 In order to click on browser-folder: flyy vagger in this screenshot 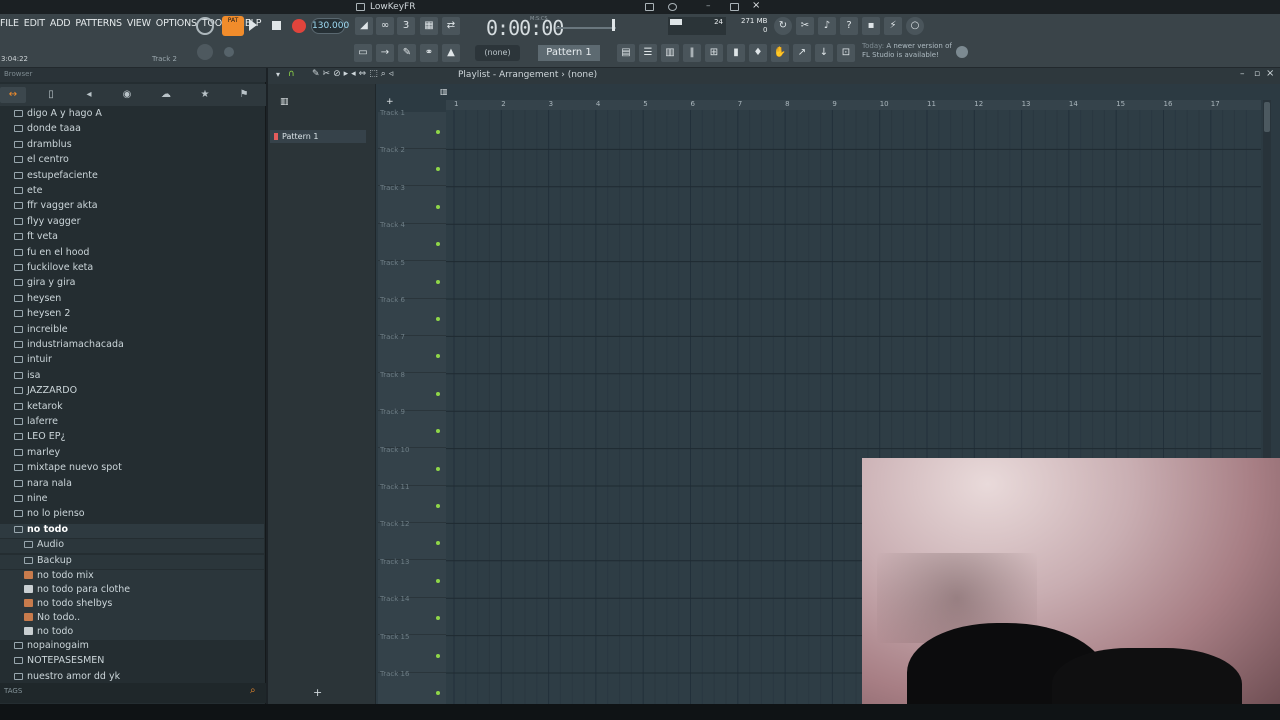, I will do `click(132, 223)`.